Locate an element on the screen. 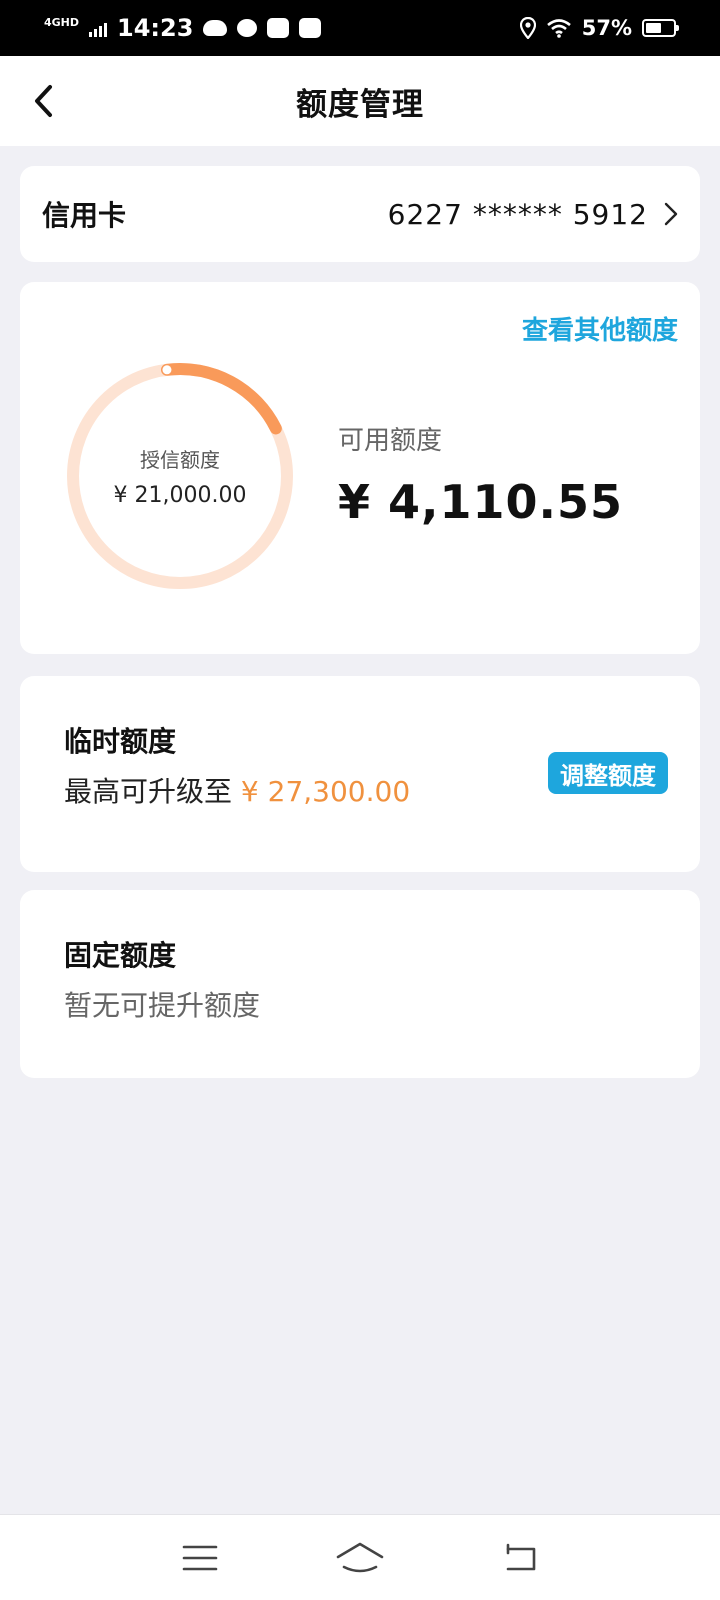 The image size is (720, 1600). location-icon is located at coordinates (527, 28).